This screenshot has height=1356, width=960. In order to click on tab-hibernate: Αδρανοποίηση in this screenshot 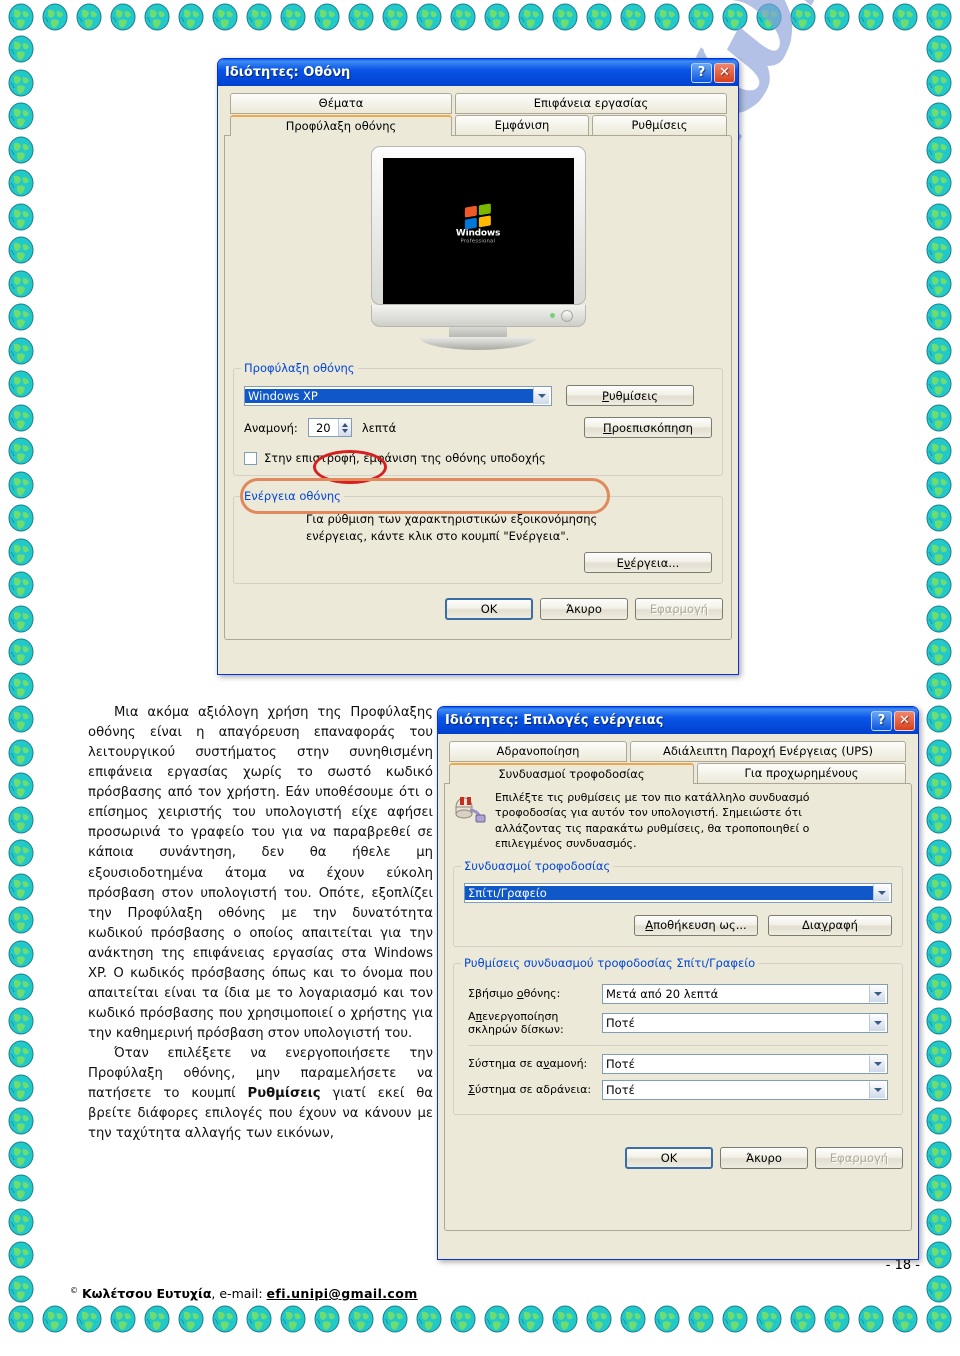, I will do `click(538, 751)`.